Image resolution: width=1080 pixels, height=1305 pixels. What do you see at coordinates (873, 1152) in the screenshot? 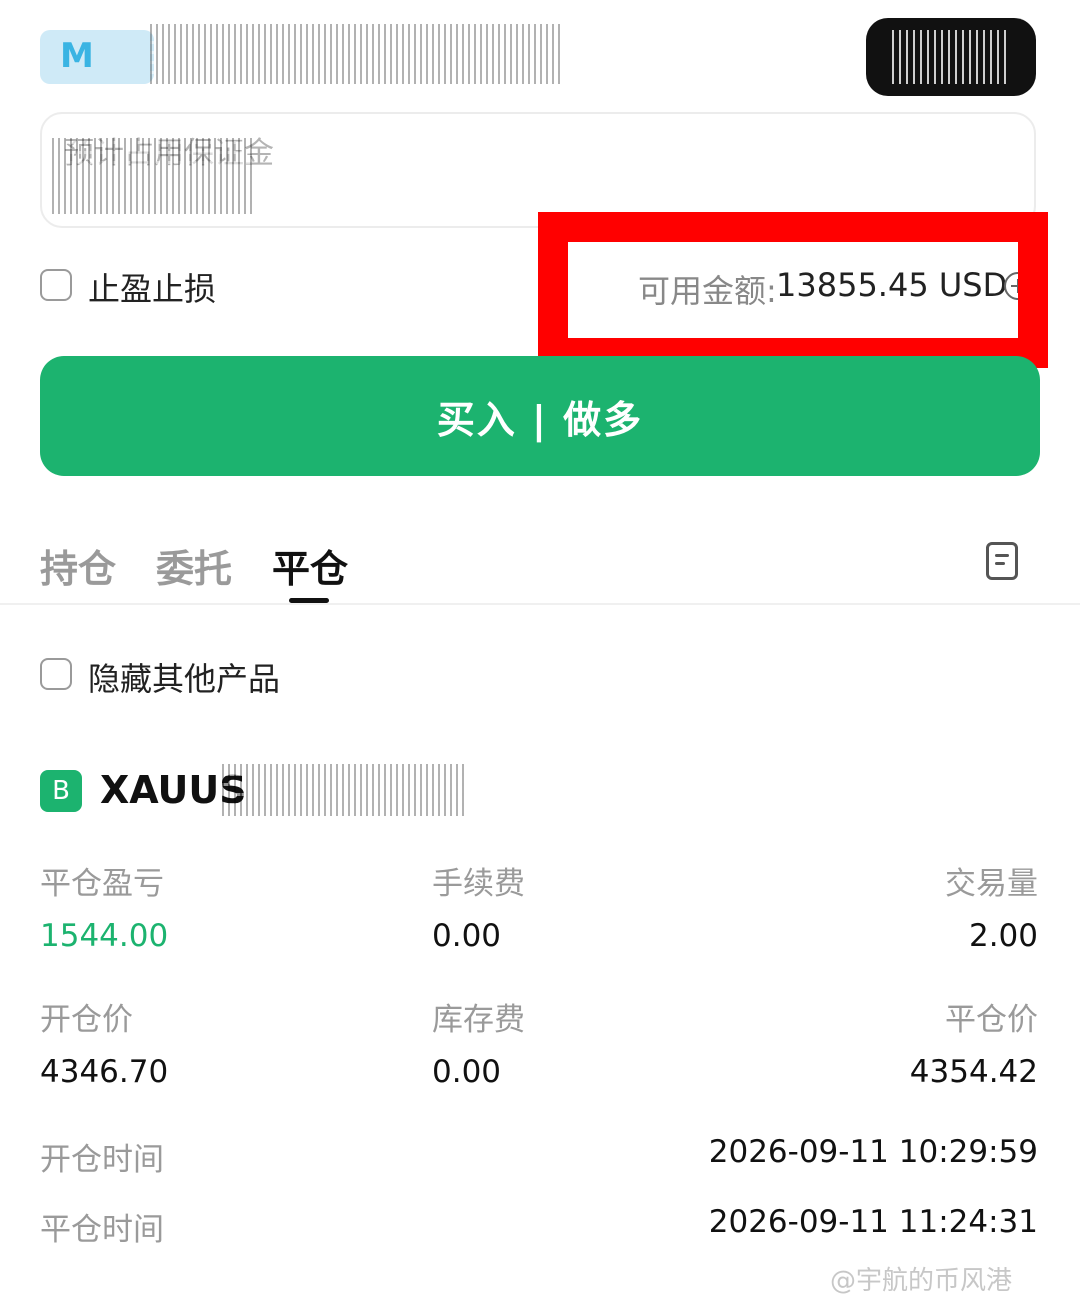
I see `open-time-value: 2026-09-11 10:29:59` at bounding box center [873, 1152].